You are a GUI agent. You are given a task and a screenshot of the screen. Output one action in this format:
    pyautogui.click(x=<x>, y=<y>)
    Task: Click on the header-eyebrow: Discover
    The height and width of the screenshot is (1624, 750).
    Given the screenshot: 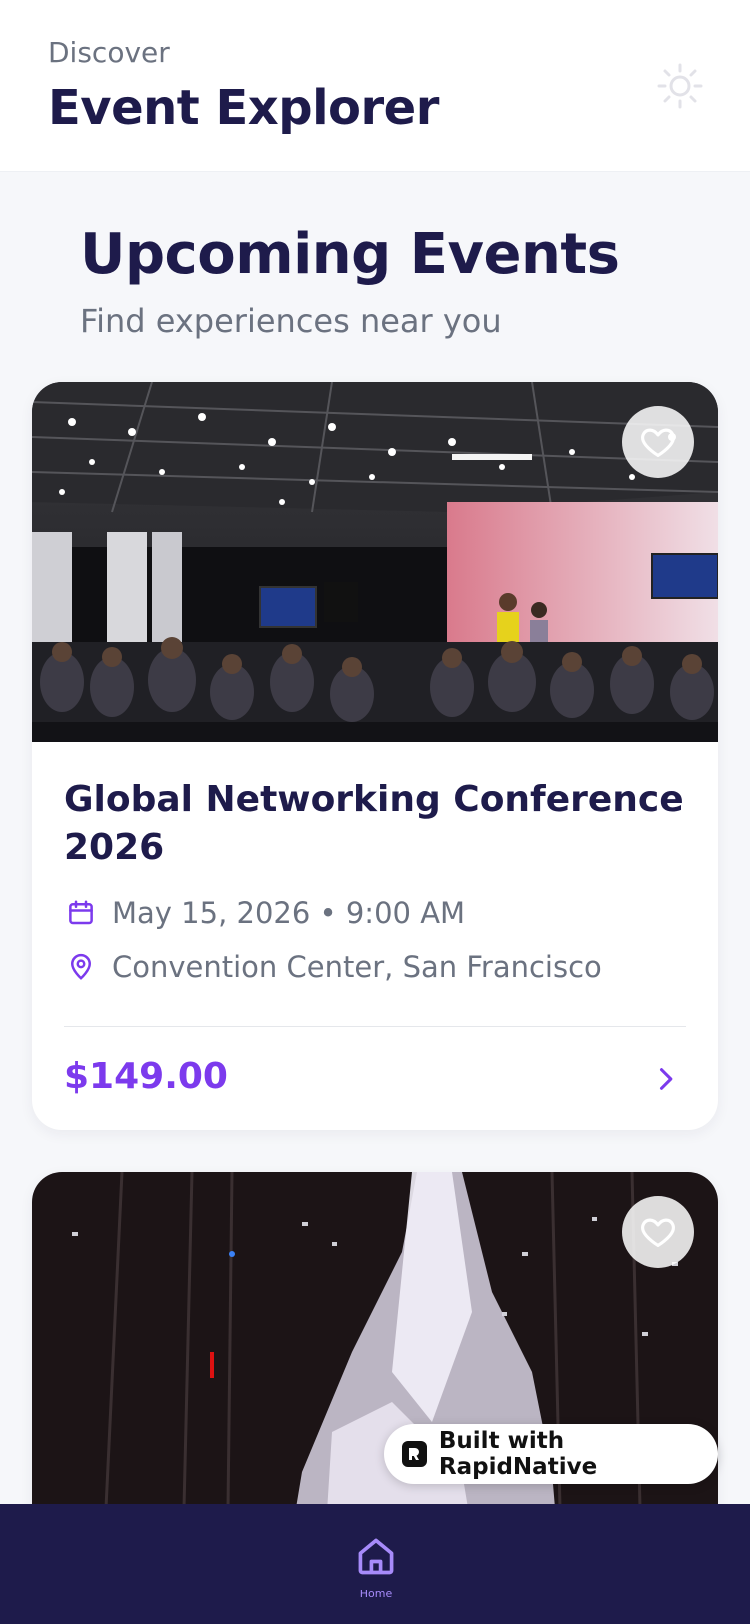 What is the action you would take?
    pyautogui.click(x=109, y=52)
    